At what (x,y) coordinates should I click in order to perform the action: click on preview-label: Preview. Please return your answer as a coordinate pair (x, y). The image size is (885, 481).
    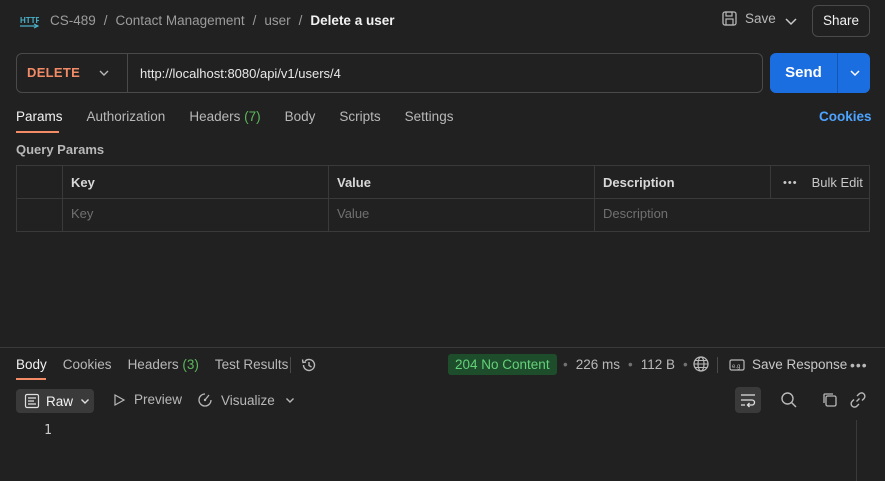
    Looking at the image, I should click on (158, 399).